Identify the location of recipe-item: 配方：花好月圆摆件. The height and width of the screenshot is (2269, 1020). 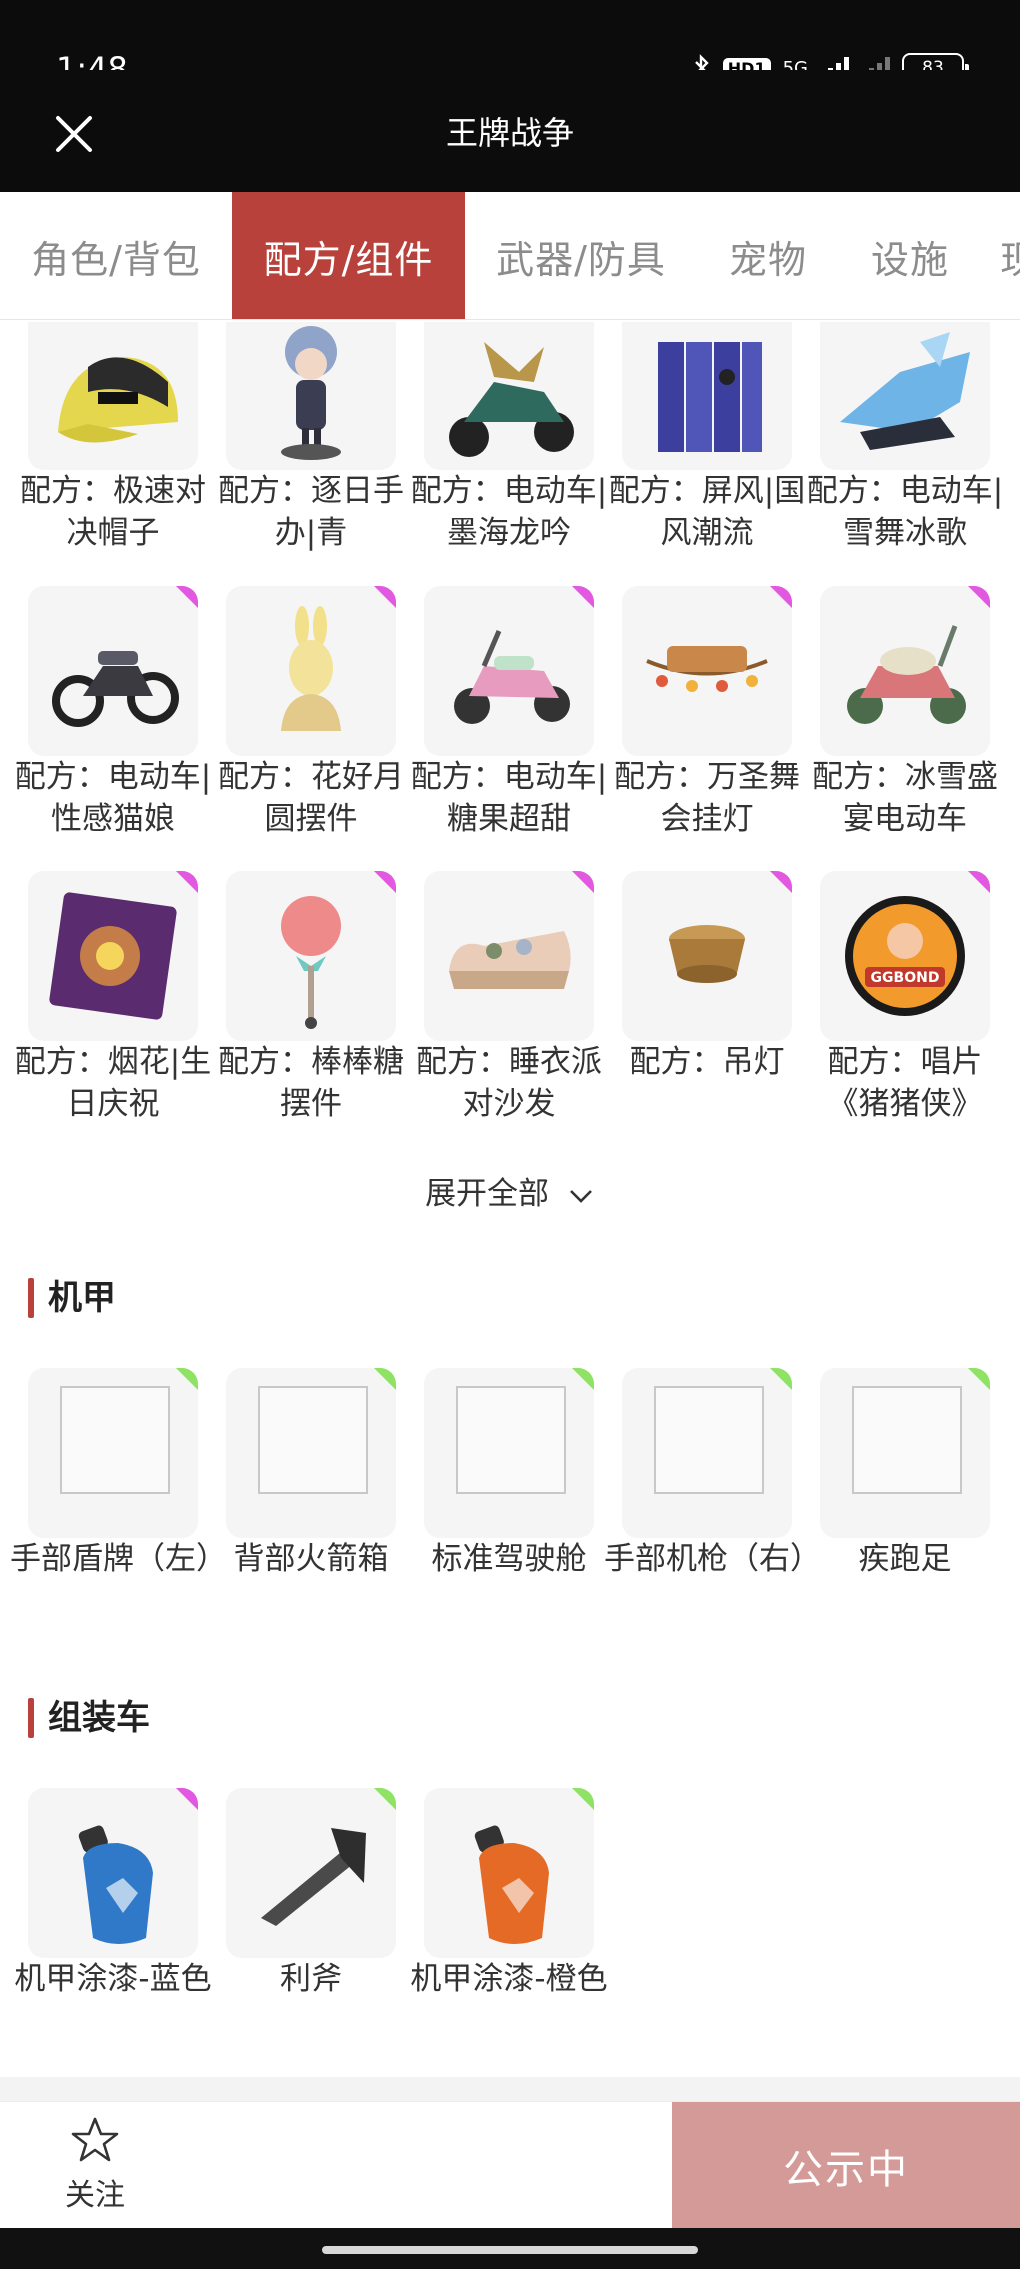
(311, 716).